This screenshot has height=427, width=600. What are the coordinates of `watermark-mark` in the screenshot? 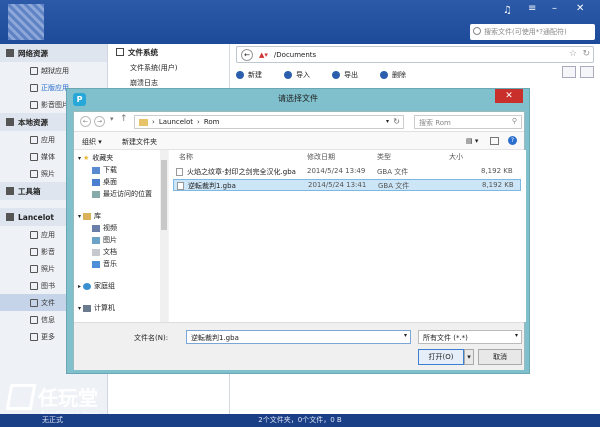 It's located at (21, 397).